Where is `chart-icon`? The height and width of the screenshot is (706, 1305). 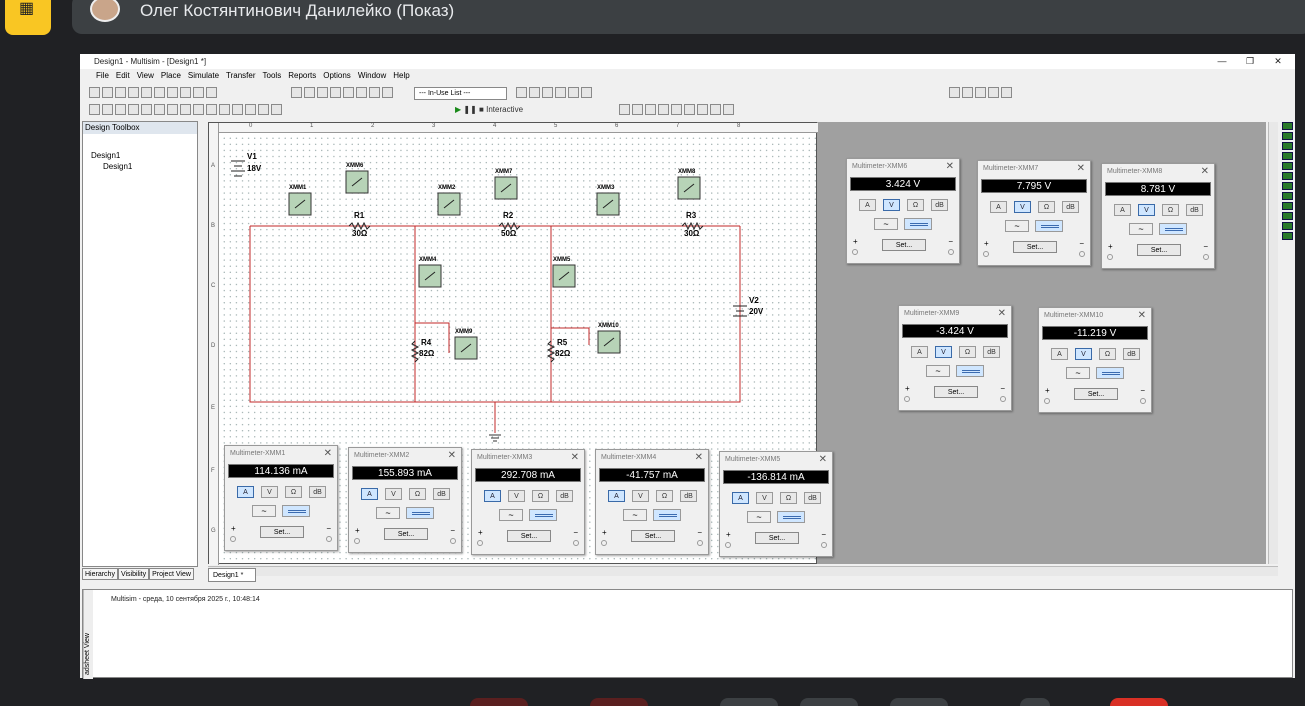 chart-icon is located at coordinates (335, 92).